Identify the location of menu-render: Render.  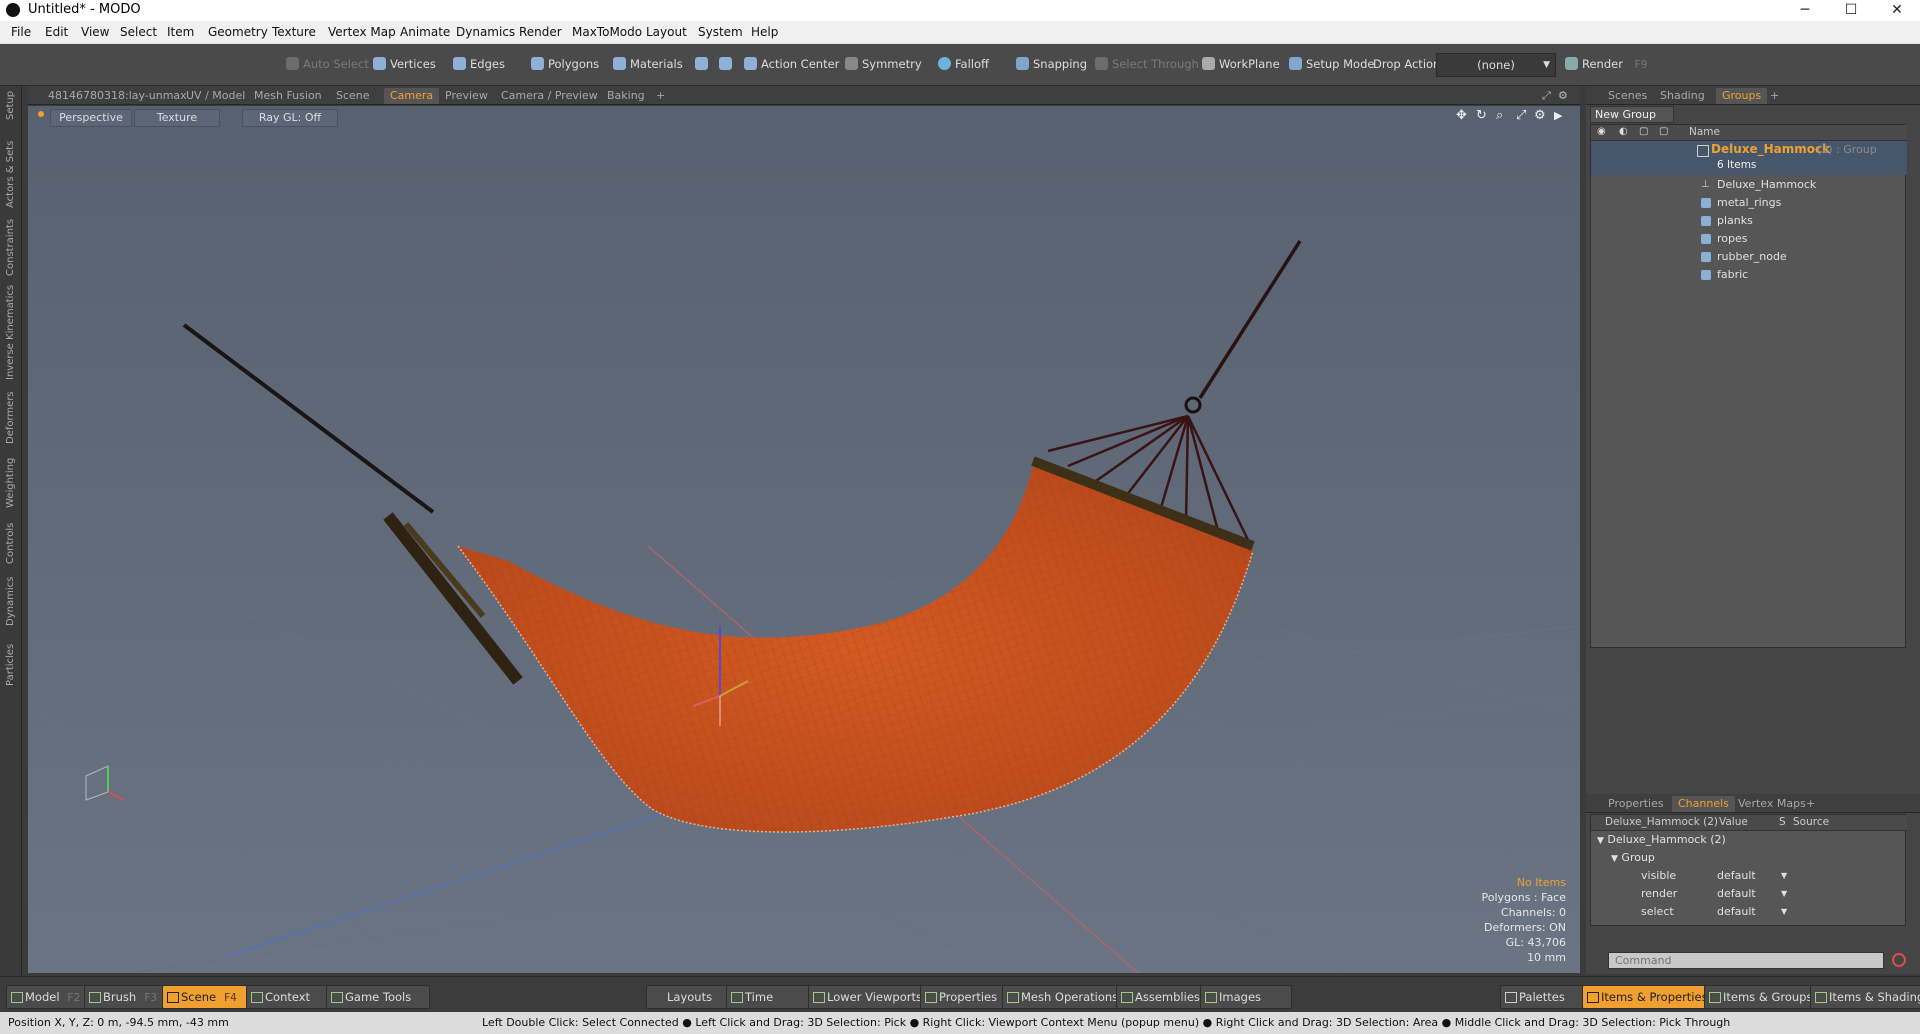
(540, 32).